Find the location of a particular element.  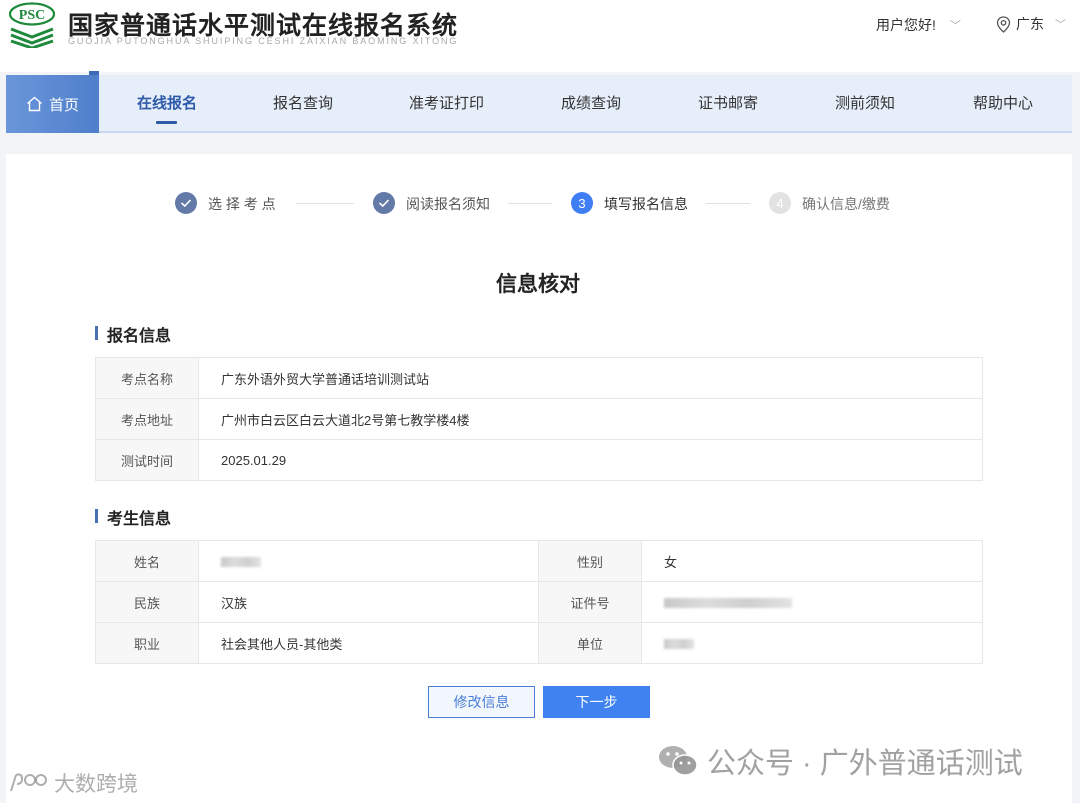

nav-registration-query: 报名查询 is located at coordinates (303, 104).